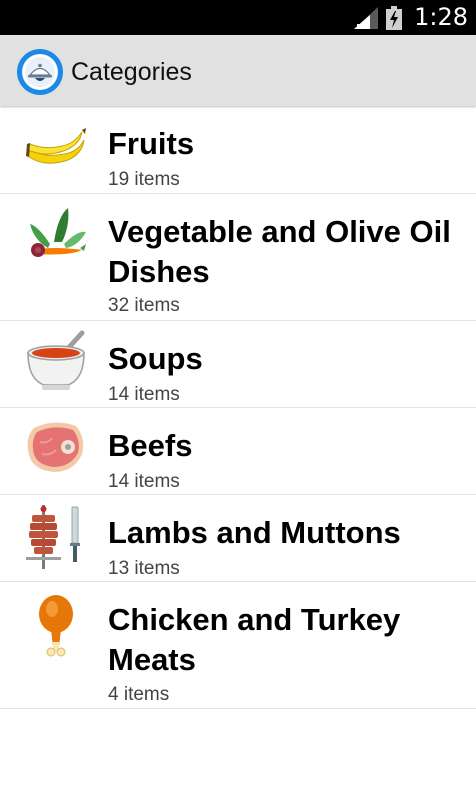 The image size is (476, 795). Describe the element at coordinates (441, 17) in the screenshot. I see `status-clock: 1:28` at that location.